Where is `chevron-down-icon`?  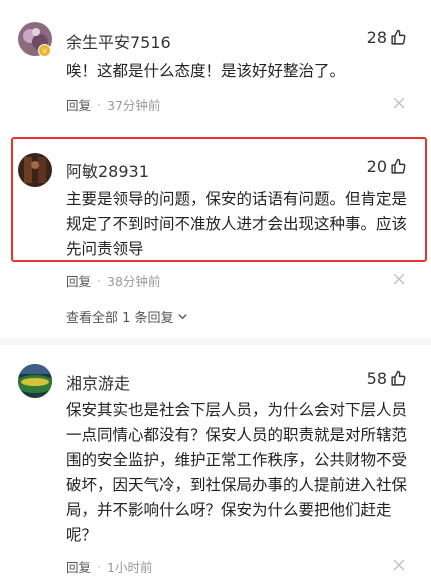 chevron-down-icon is located at coordinates (182, 317).